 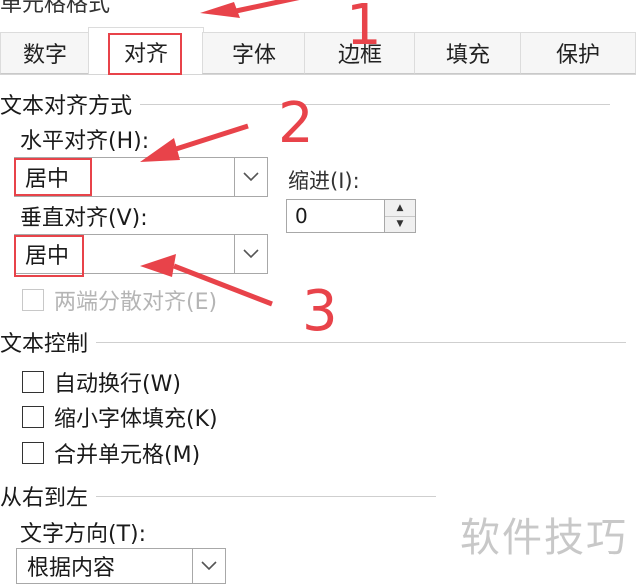 What do you see at coordinates (220, 10) in the screenshot?
I see `arrow-head` at bounding box center [220, 10].